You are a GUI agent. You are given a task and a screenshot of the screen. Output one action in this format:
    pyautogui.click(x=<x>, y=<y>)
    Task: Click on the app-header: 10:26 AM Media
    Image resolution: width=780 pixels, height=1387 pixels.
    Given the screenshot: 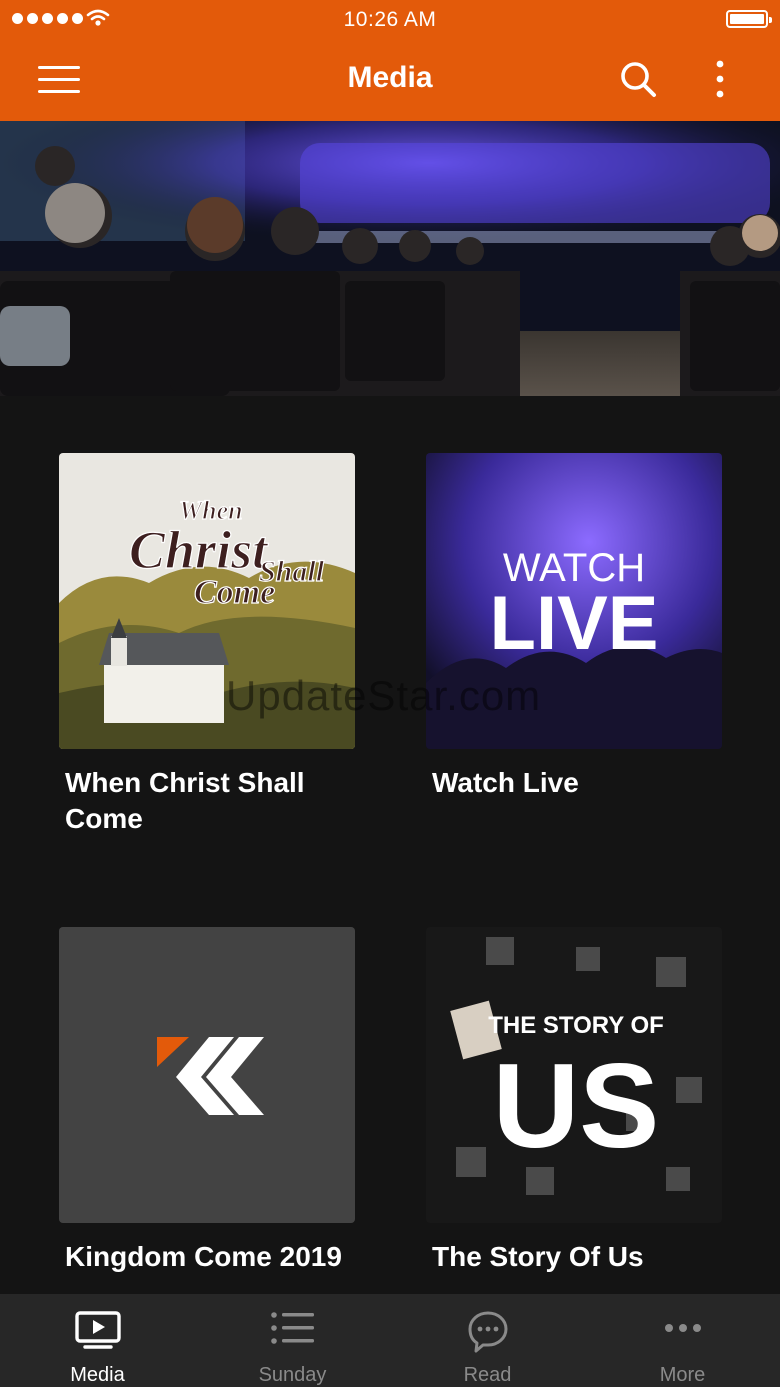 What is the action you would take?
    pyautogui.click(x=390, y=60)
    